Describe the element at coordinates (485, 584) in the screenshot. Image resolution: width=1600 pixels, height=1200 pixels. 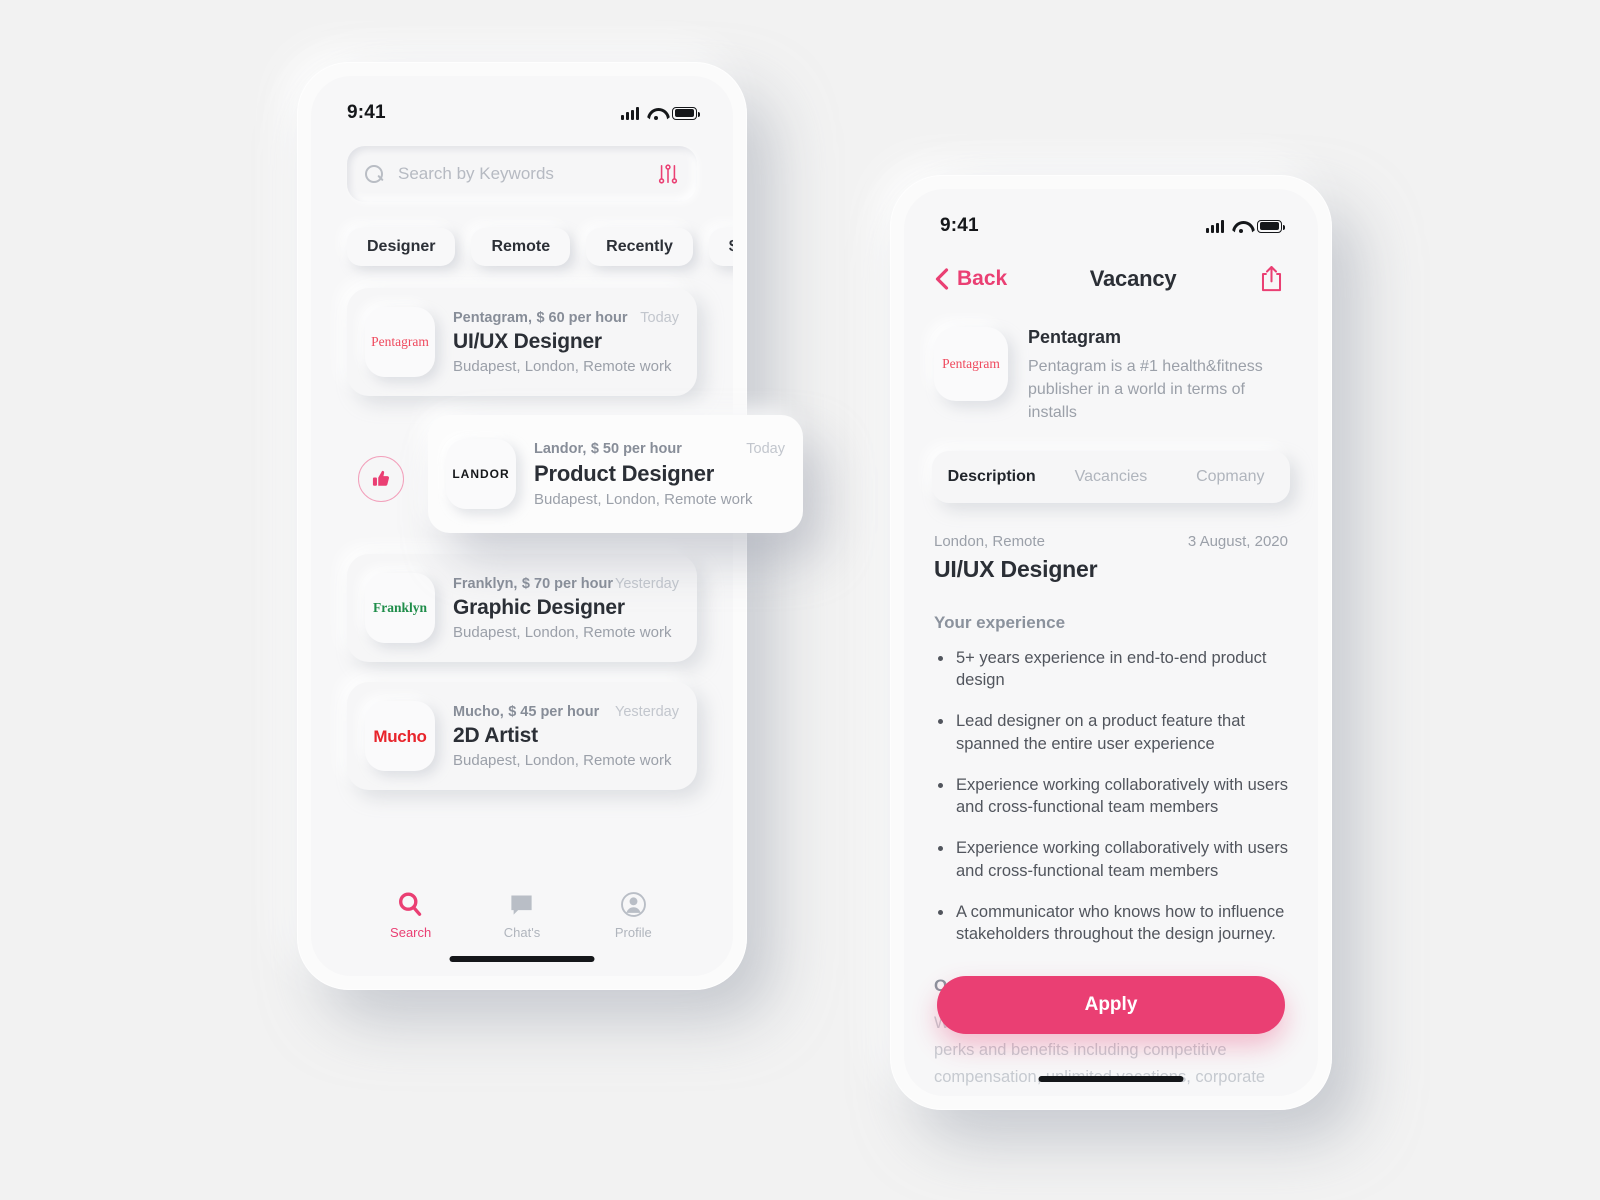
I see `job-company: Franklyn,` at that location.